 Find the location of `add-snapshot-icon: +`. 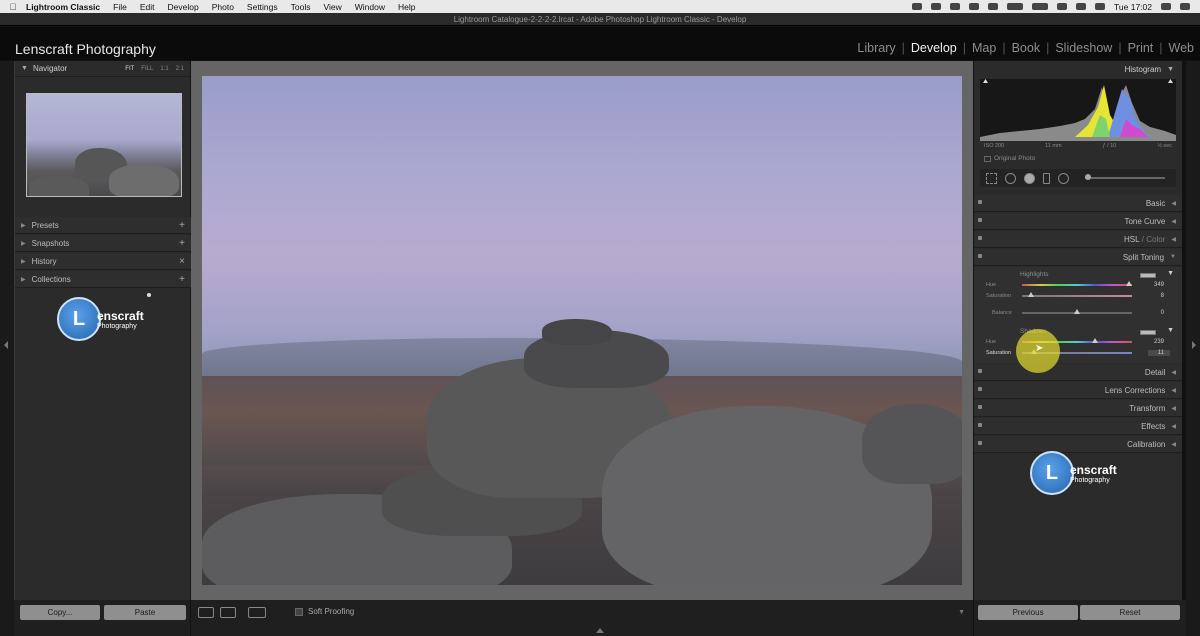

add-snapshot-icon: + is located at coordinates (182, 243).